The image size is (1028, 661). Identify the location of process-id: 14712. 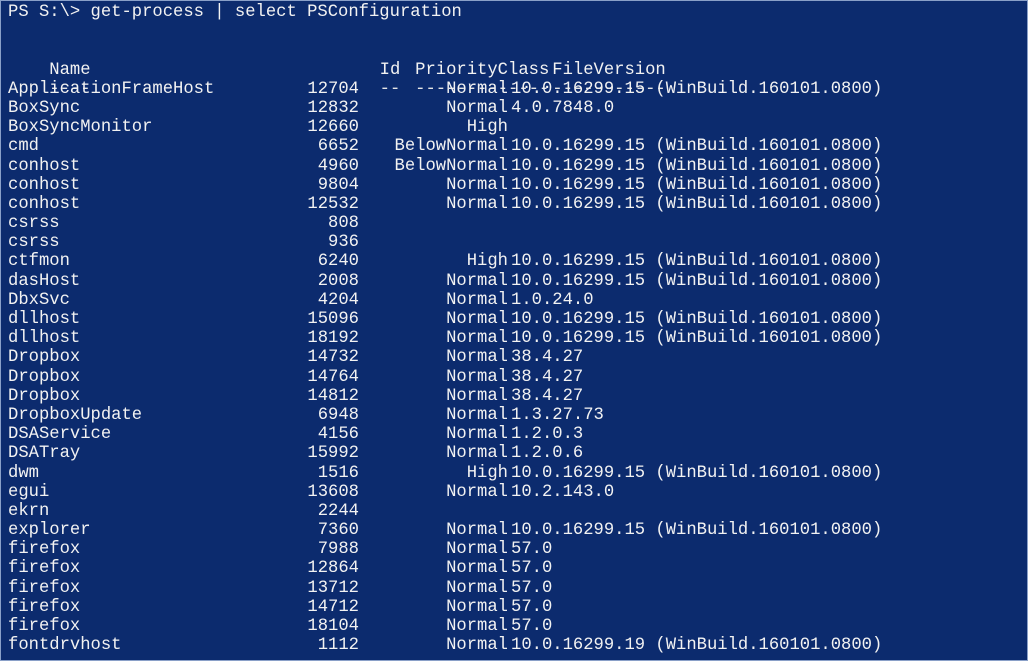
(333, 607).